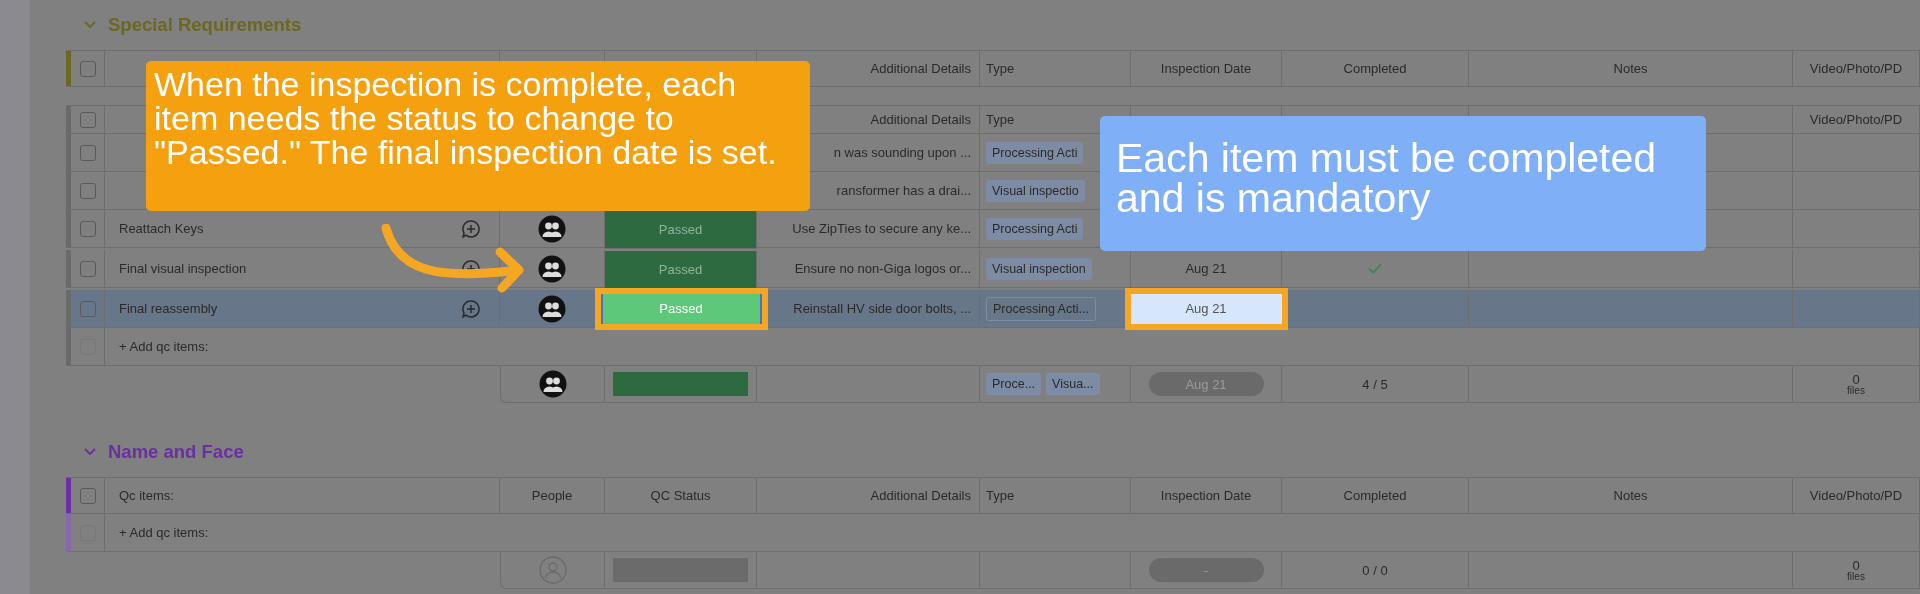 The height and width of the screenshot is (594, 1920). Describe the element at coordinates (183, 268) in the screenshot. I see `item-name: Final visual inspection` at that location.